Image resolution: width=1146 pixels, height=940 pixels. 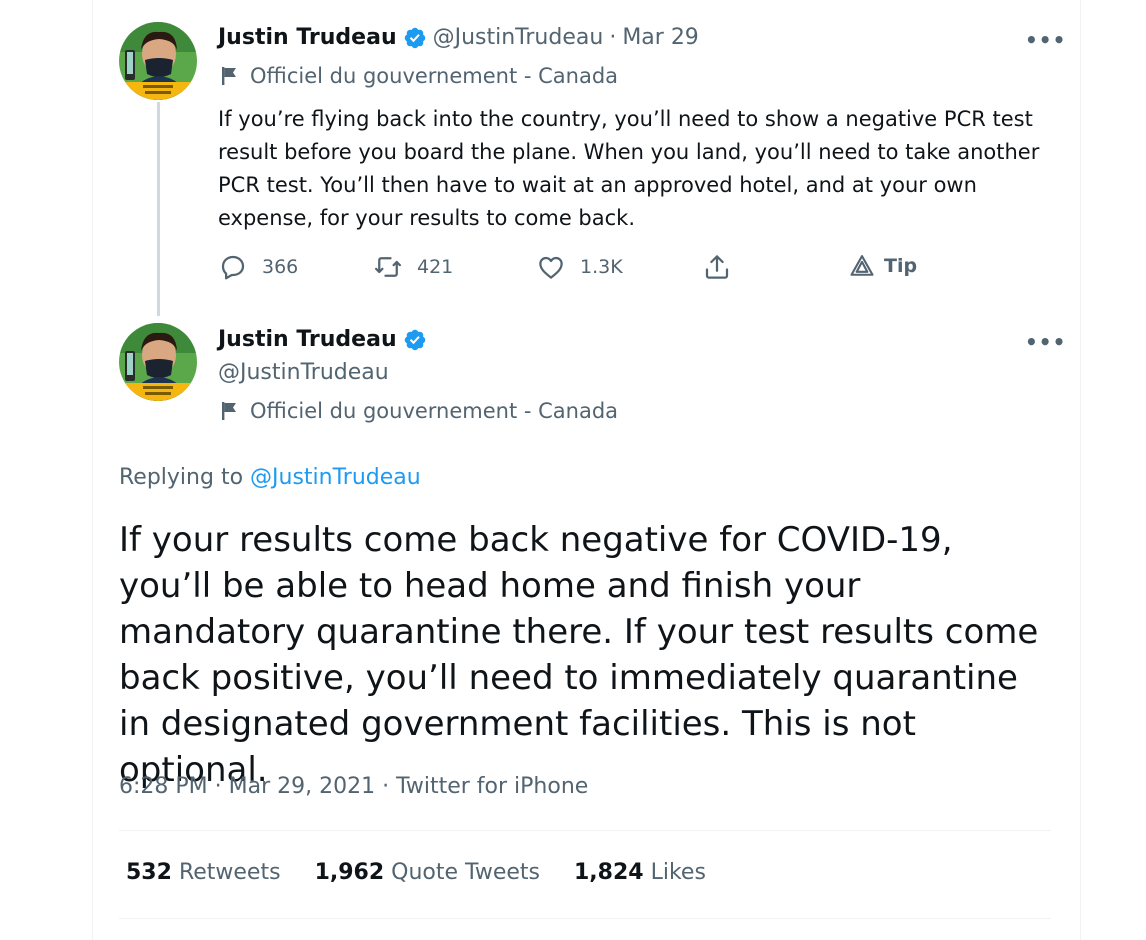 I want to click on tip-icon, so click(x=862, y=265).